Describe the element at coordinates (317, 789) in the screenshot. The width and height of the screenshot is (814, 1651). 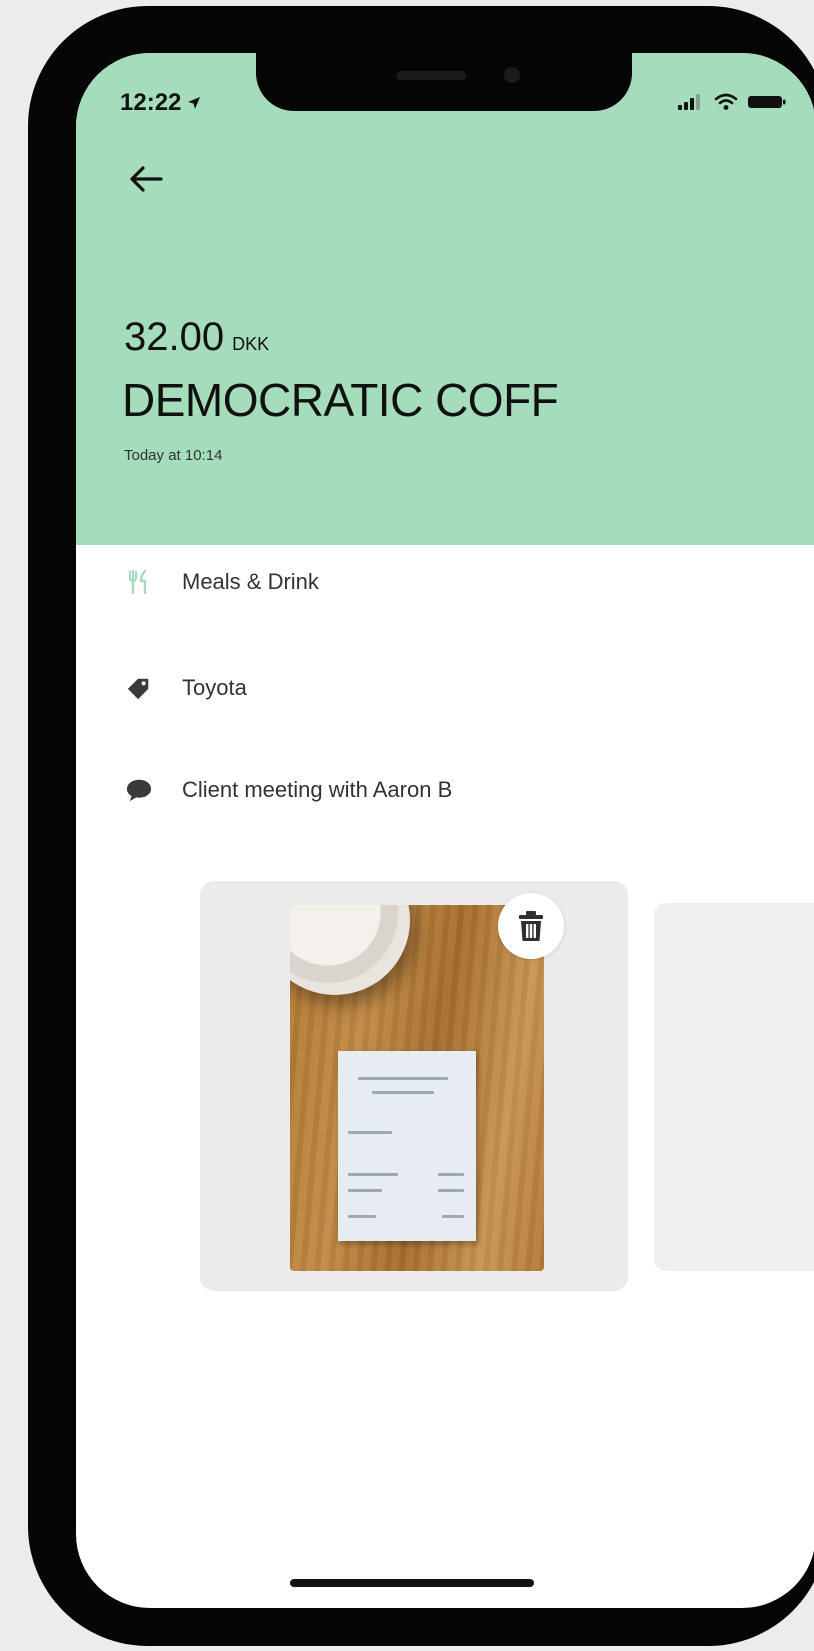
I see `note-label: Client meeting with Aaron B` at that location.